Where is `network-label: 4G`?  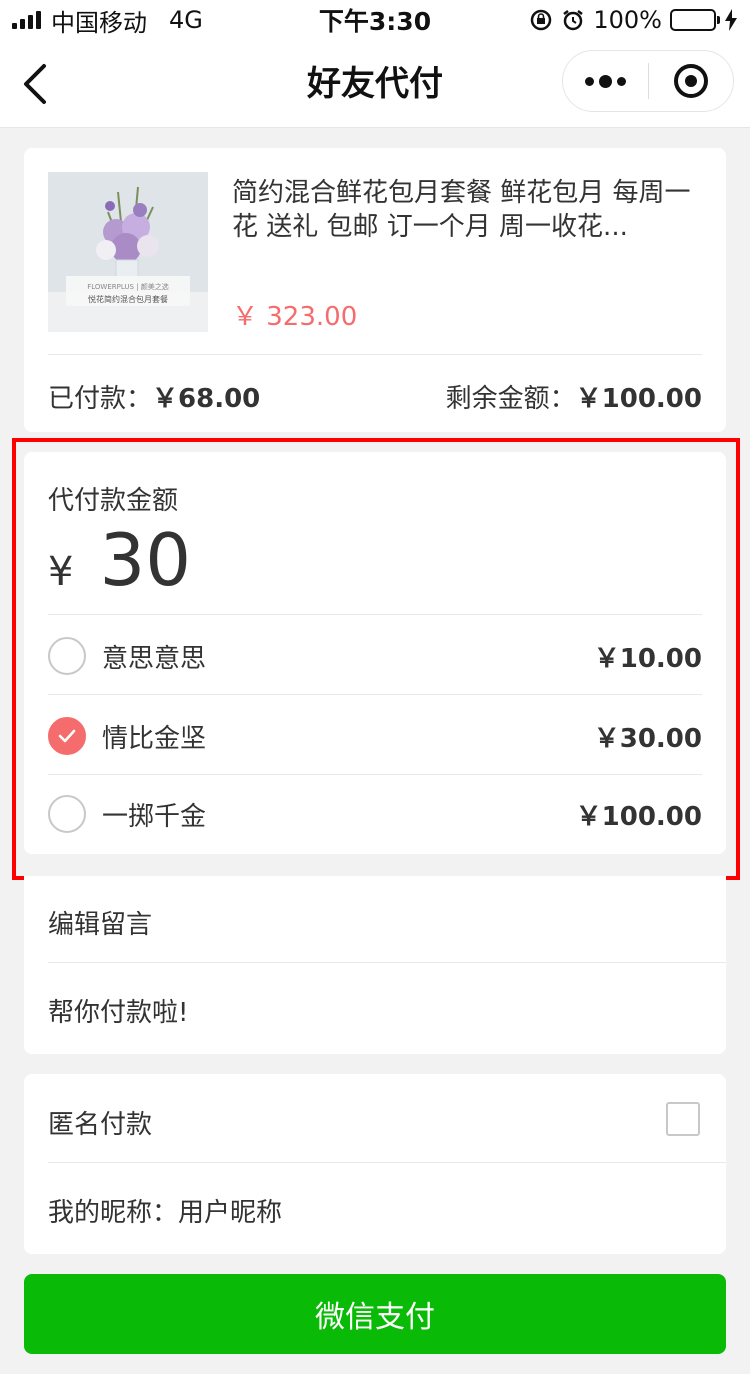
network-label: 4G is located at coordinates (186, 20).